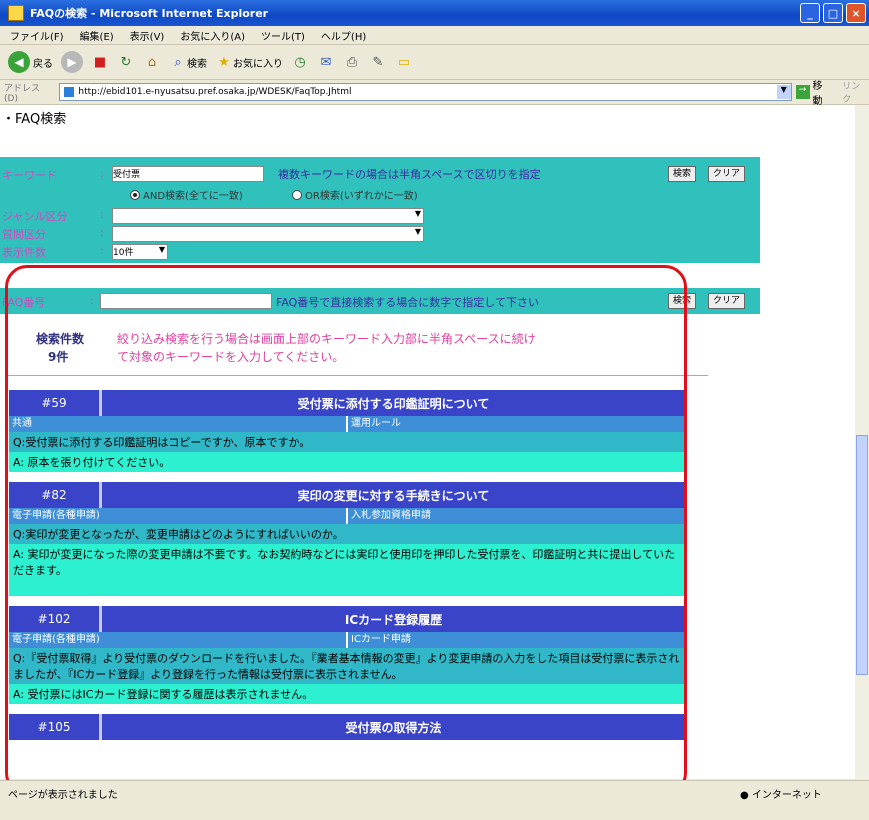 The height and width of the screenshot is (820, 869). What do you see at coordinates (258, 64) in the screenshot?
I see `favorites-label: お気に入り` at bounding box center [258, 64].